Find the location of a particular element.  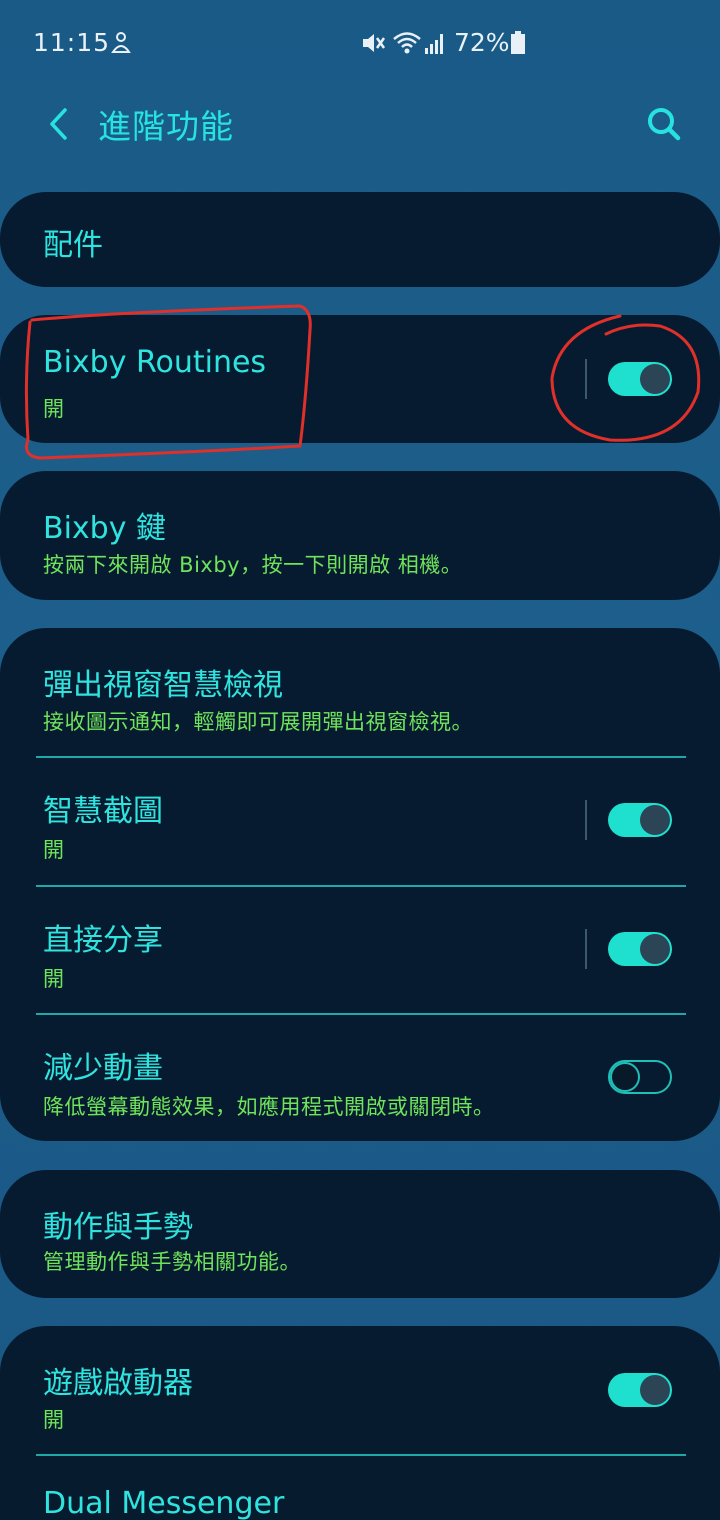

row-smart-popup: 彈出視窗智慧檢視 接收圖示通知，輕觸即可展開彈出視窗檢視。 is located at coordinates (360, 692).